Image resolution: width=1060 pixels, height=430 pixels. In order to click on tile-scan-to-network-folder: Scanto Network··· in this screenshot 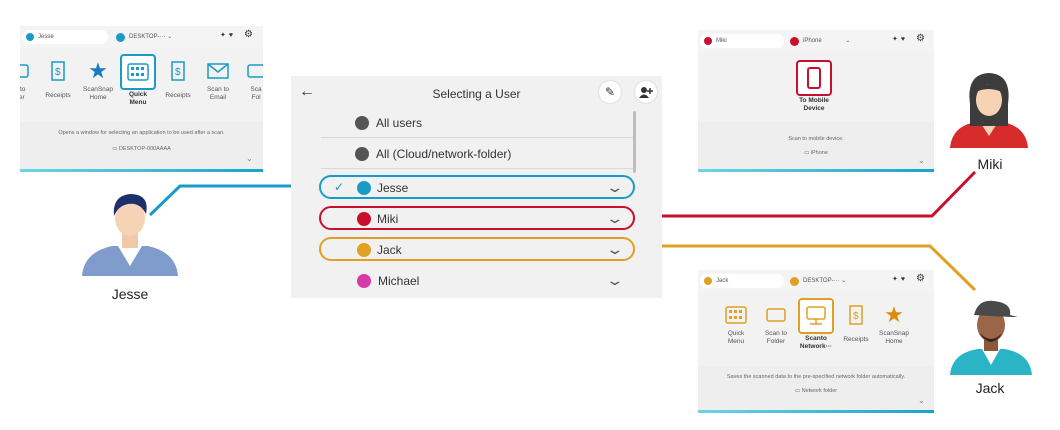, I will do `click(816, 324)`.